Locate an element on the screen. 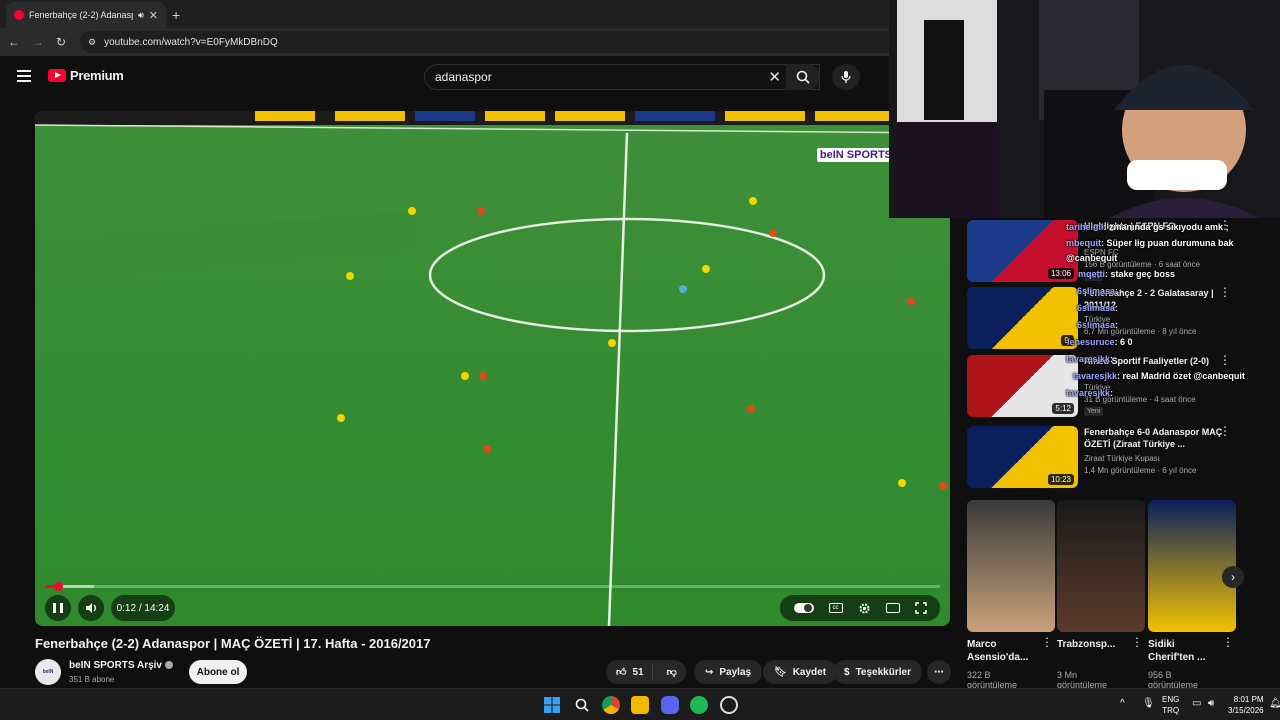 The width and height of the screenshot is (1280, 720). chat-username: tavaresjkk is located at coordinates (1095, 376).